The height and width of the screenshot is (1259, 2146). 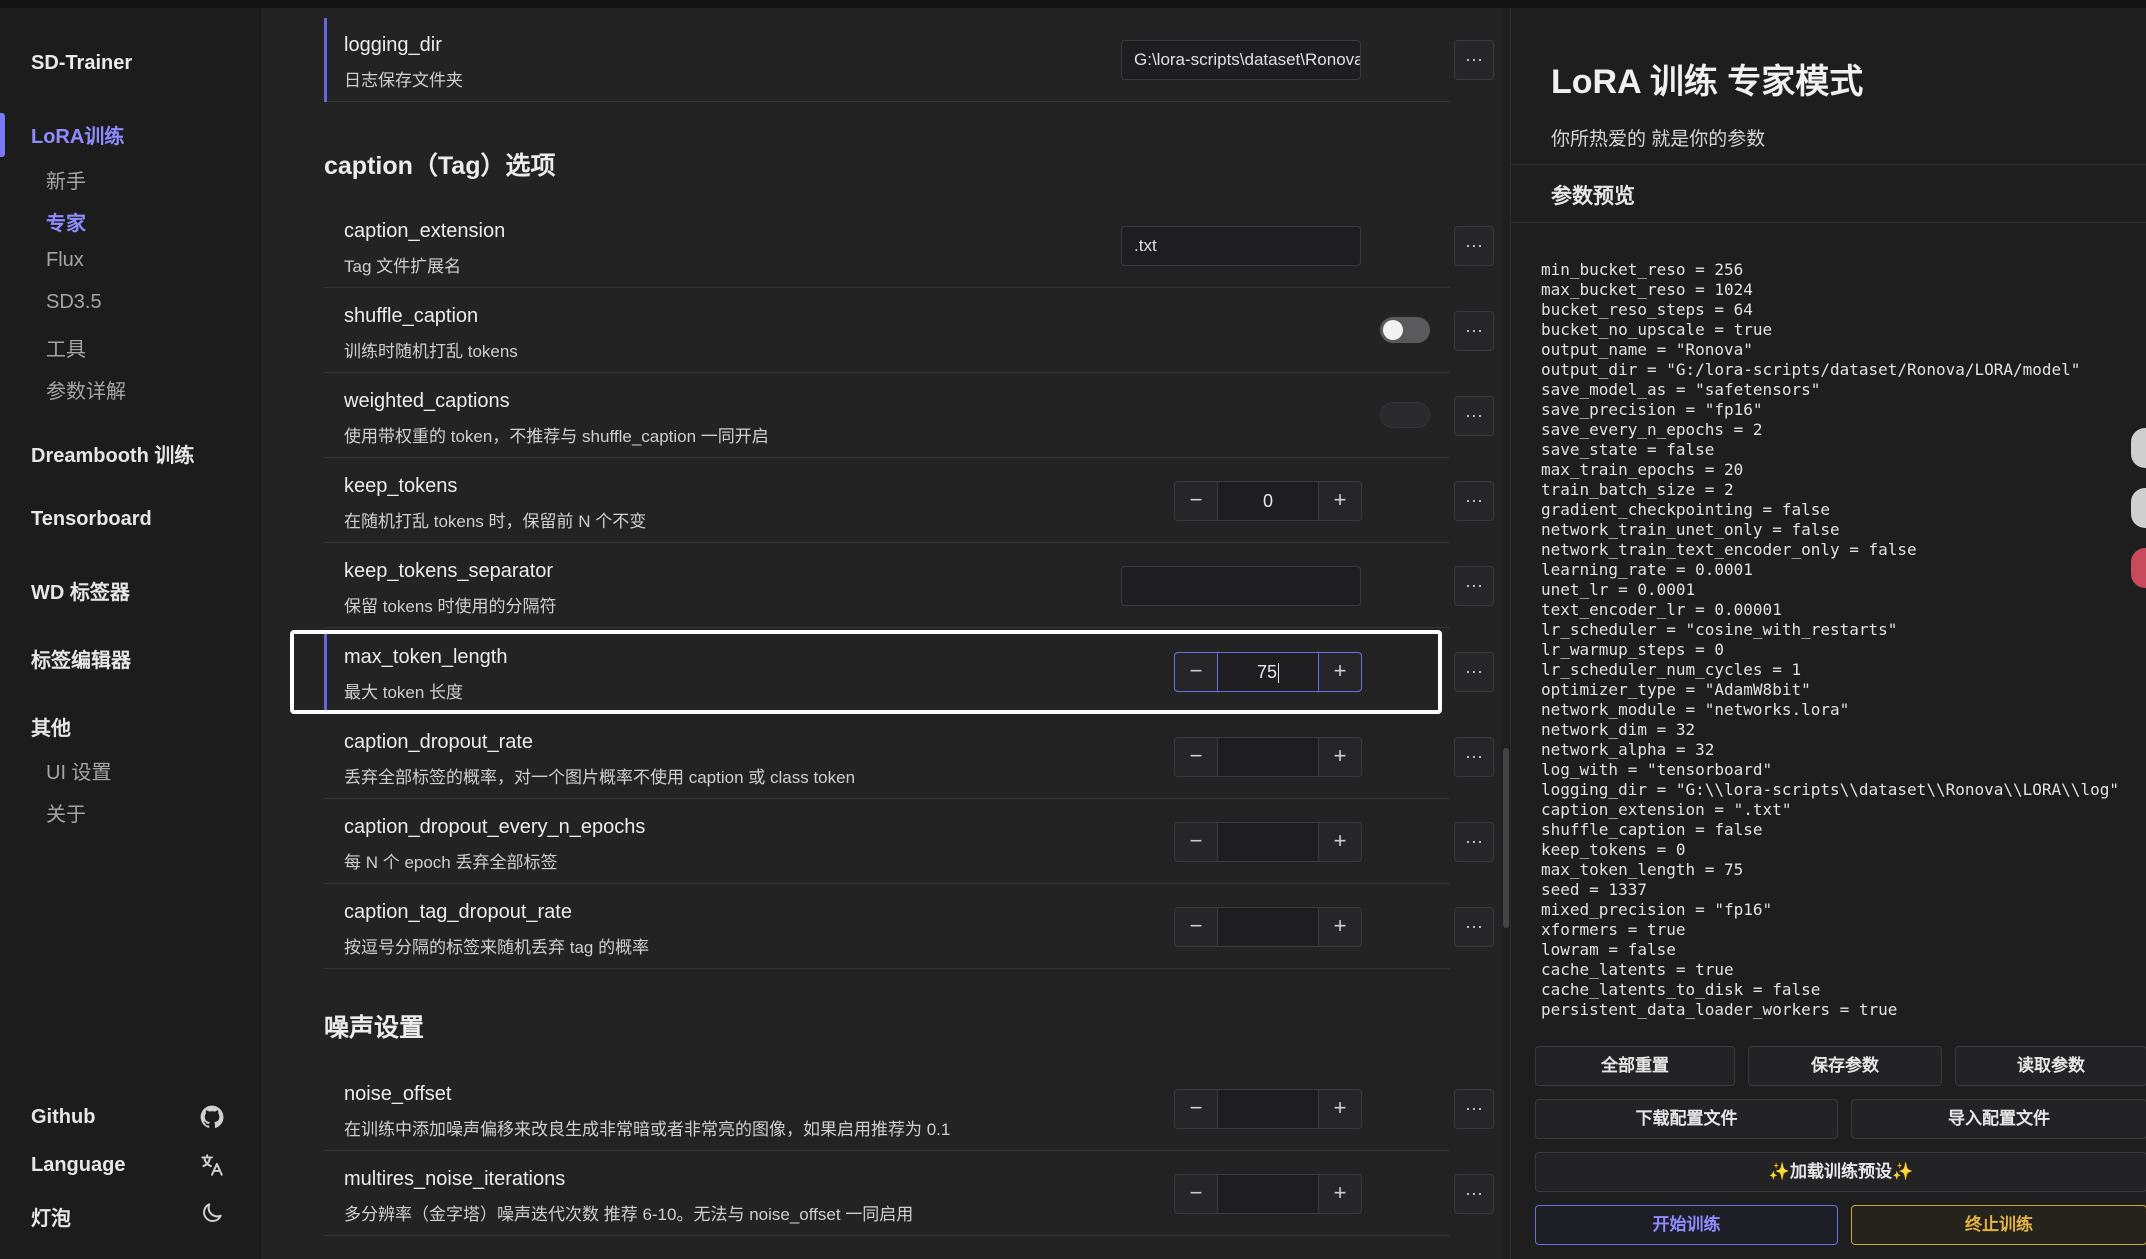 What do you see at coordinates (1268, 1194) in the screenshot?
I see `multires-noise-iterations-input` at bounding box center [1268, 1194].